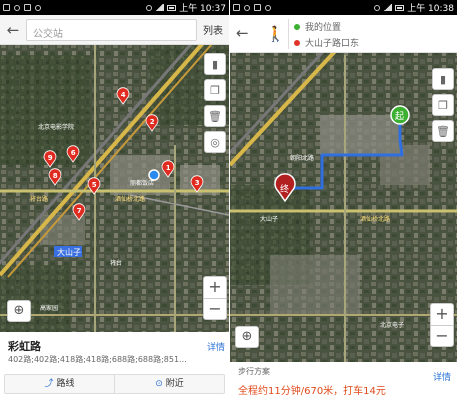 The width and height of the screenshot is (457, 401). Describe the element at coordinates (392, 325) in the screenshot. I see `svg-text: 北京电子` at that location.